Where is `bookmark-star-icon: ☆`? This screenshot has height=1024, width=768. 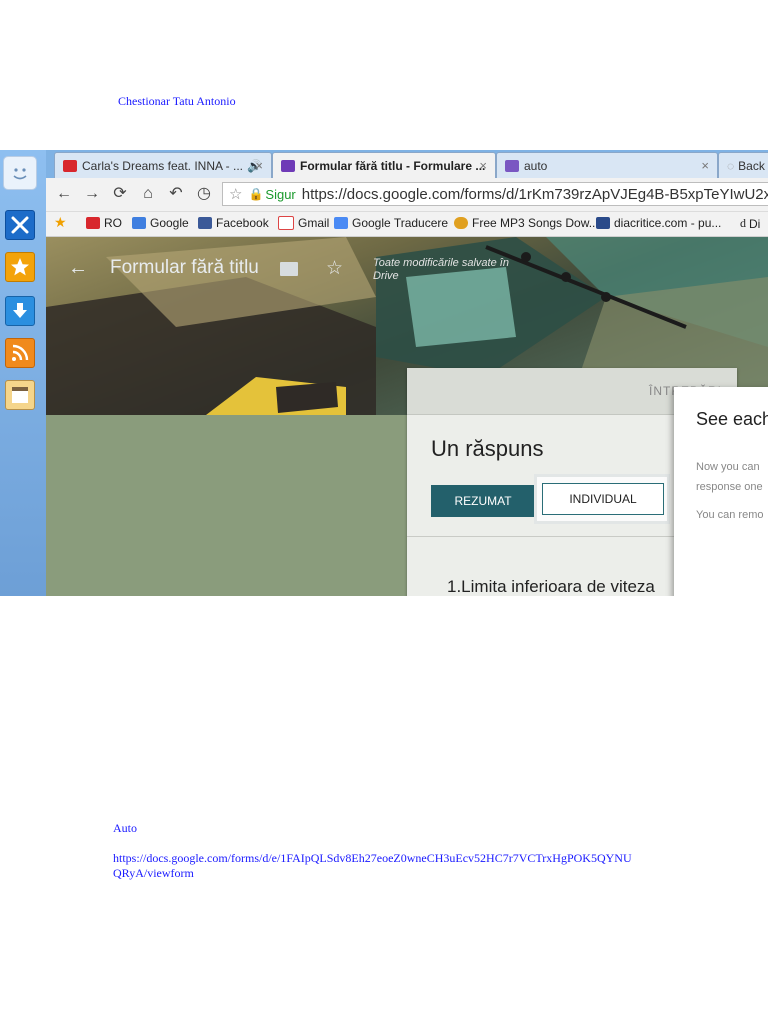 bookmark-star-icon: ☆ is located at coordinates (235, 194).